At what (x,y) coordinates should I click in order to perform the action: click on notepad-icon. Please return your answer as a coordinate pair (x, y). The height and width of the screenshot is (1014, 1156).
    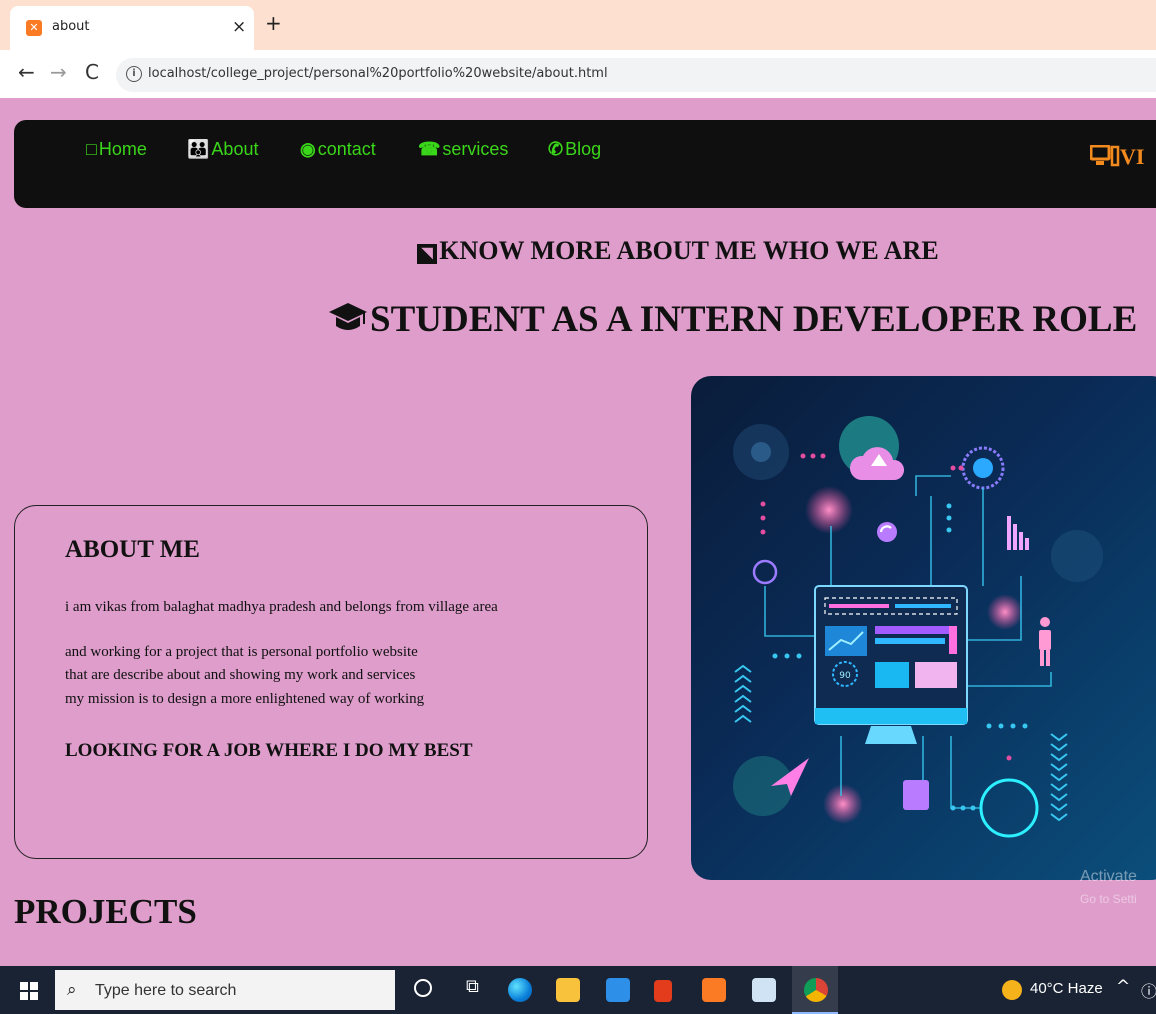
    Looking at the image, I should click on (764, 990).